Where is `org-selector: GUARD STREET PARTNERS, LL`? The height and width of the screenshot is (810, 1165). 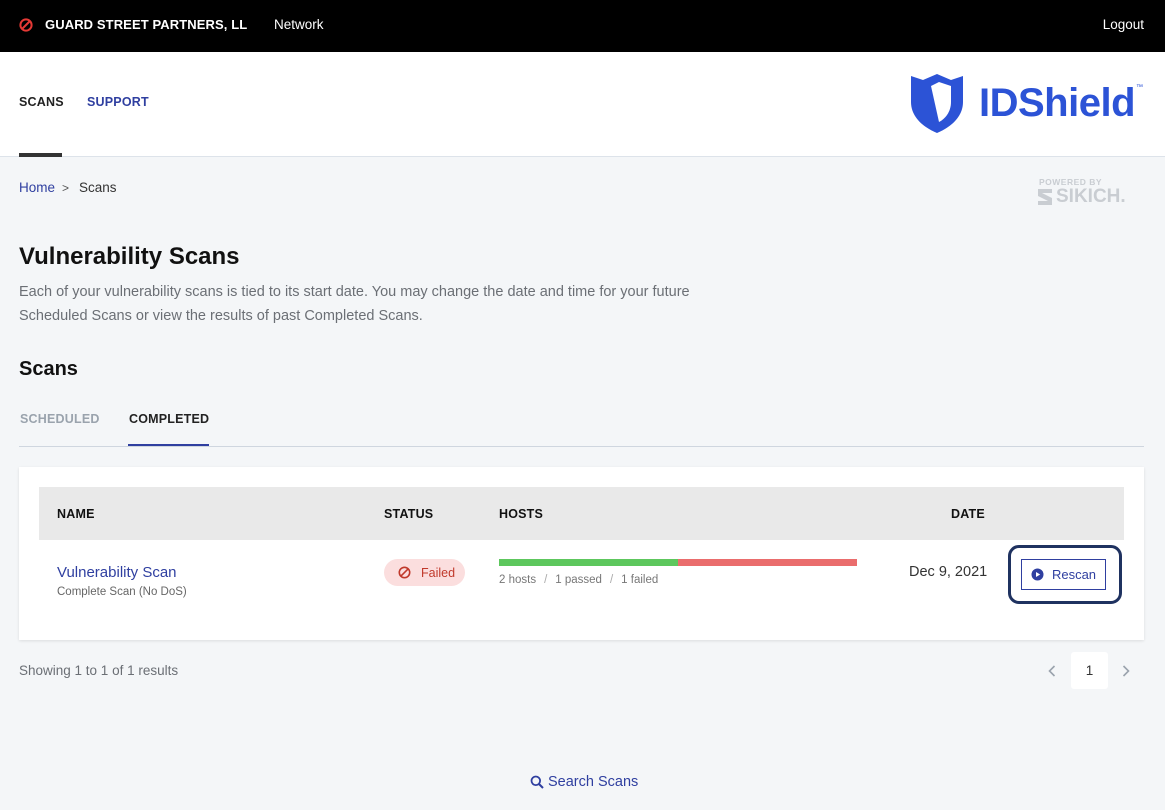 org-selector: GUARD STREET PARTNERS, LL is located at coordinates (133, 24).